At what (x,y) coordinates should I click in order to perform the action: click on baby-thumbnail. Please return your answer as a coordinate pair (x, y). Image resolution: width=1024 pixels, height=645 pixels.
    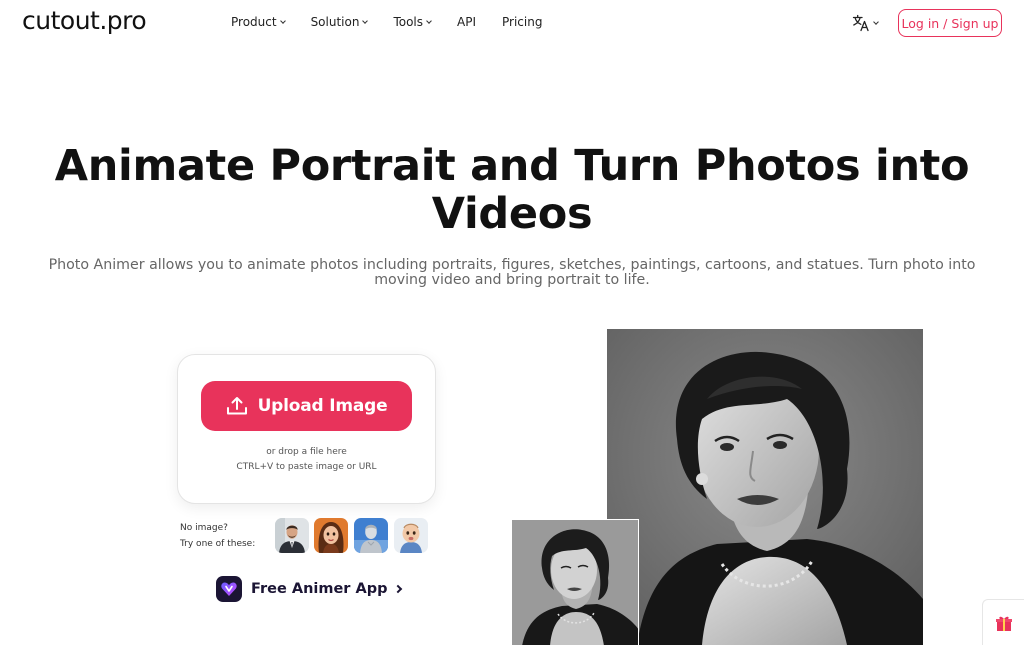
    Looking at the image, I should click on (411, 535).